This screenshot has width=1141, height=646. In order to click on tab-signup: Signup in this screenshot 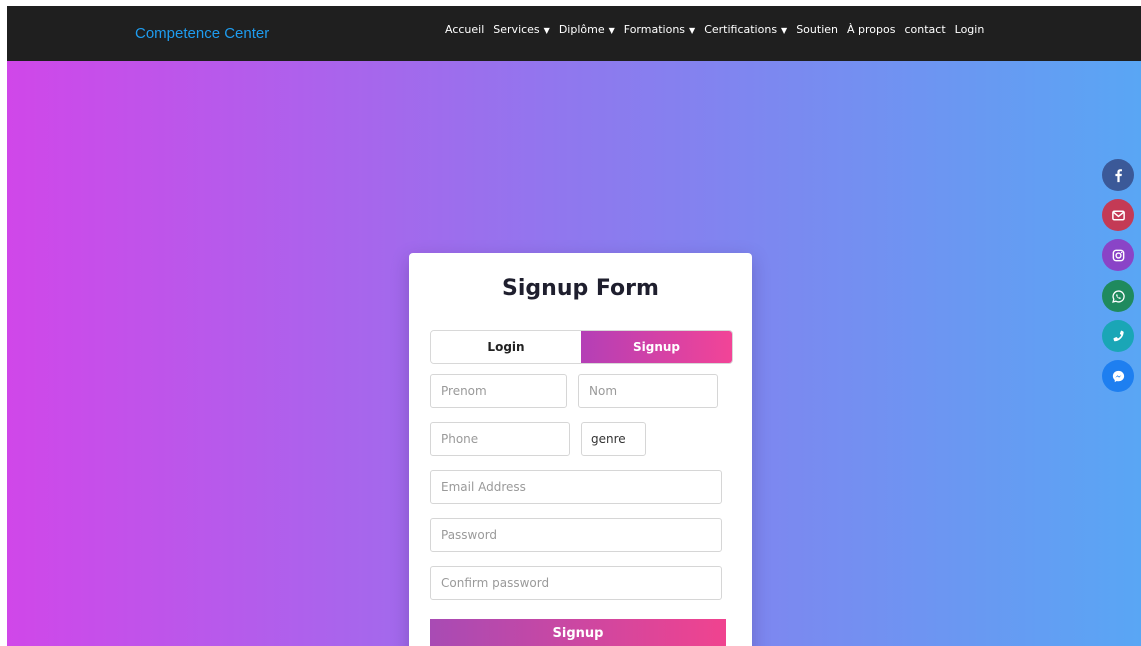, I will do `click(656, 347)`.